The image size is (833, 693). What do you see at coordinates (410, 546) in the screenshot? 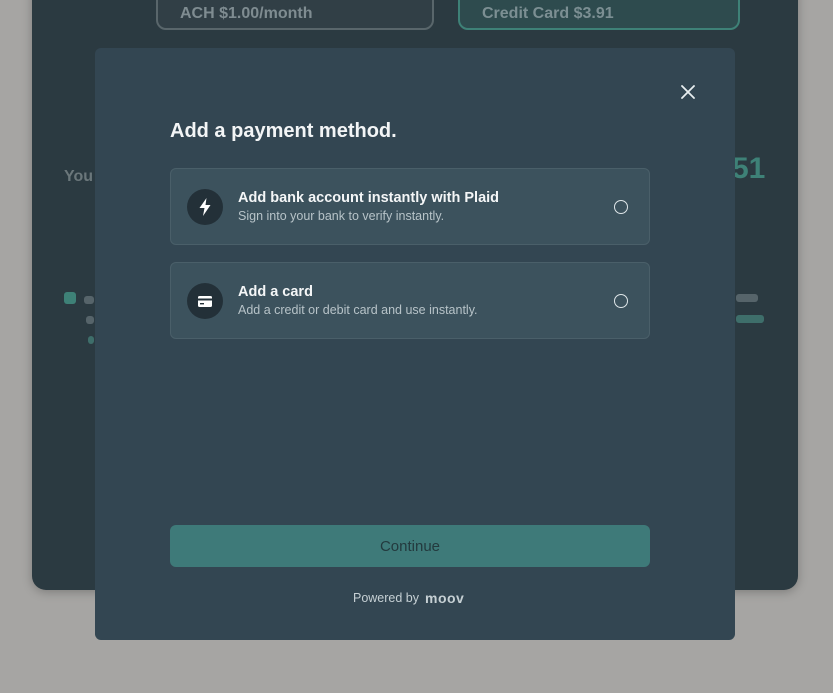
I see `continue-button: Continue` at bounding box center [410, 546].